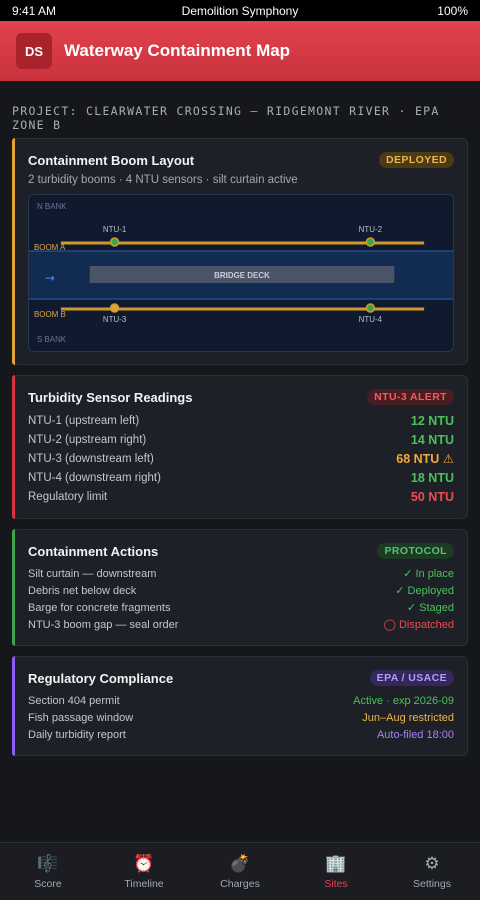  Describe the element at coordinates (410, 397) in the screenshot. I see `ntu-alert-badge: NTU-3 ALERT` at that location.